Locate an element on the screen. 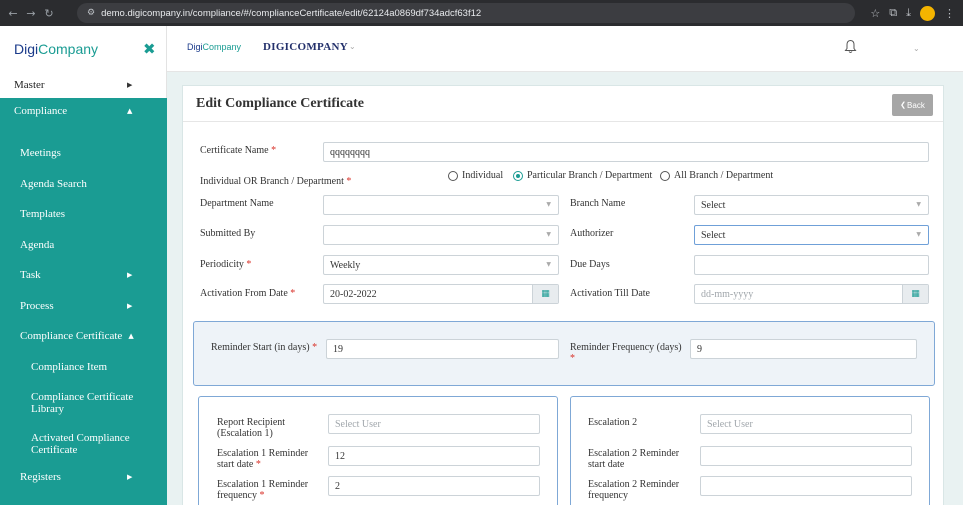 The image size is (963, 505). header-logo-part1: Digi is located at coordinates (195, 47).